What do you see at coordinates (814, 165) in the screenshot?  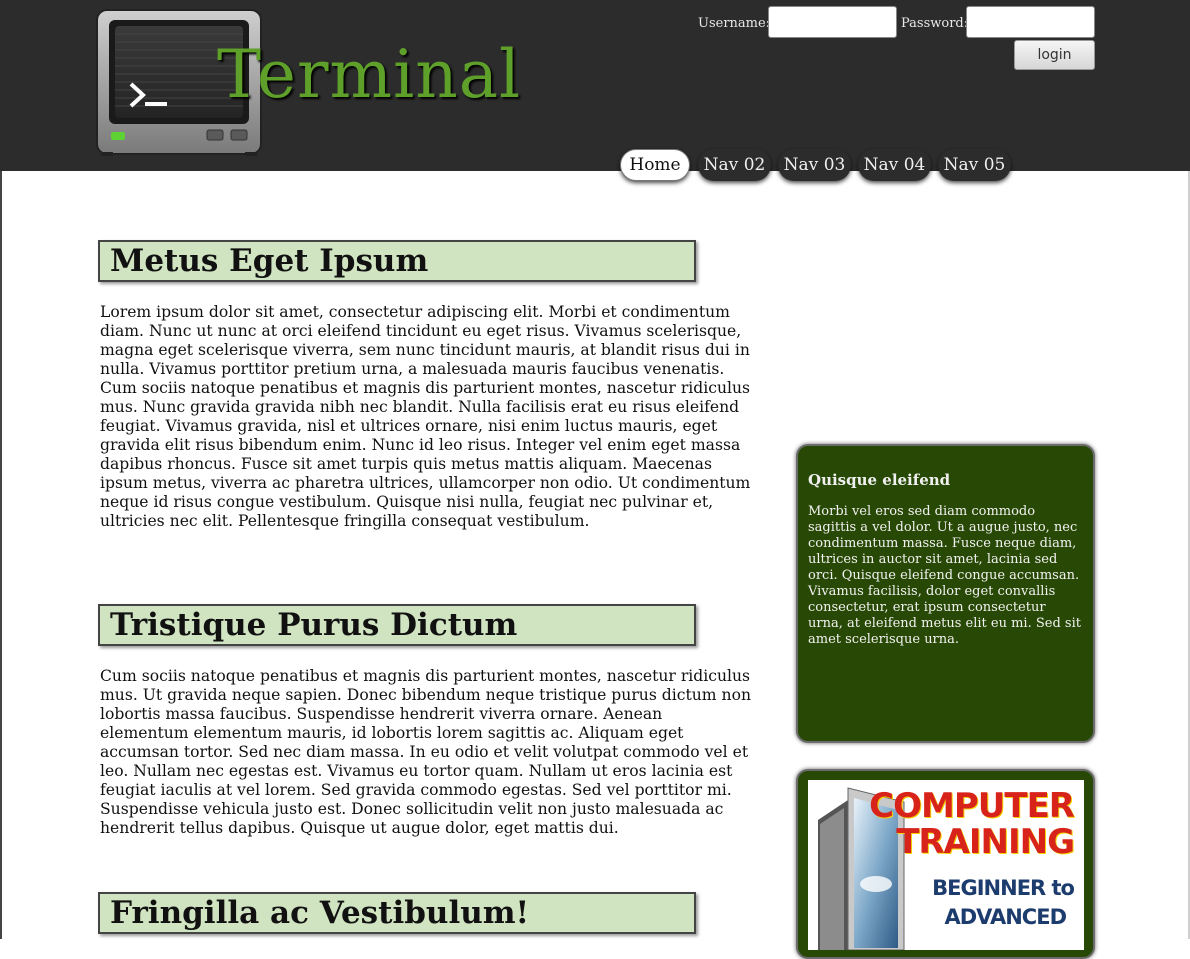 I see `nav-item-03: Nav 03` at bounding box center [814, 165].